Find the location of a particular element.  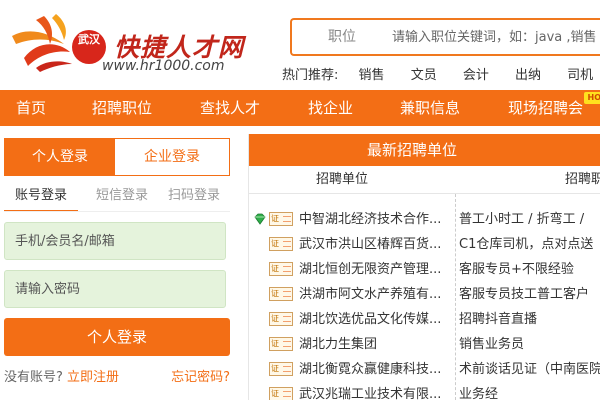

nav-job-fair: 现场招聘会 is located at coordinates (545, 108).